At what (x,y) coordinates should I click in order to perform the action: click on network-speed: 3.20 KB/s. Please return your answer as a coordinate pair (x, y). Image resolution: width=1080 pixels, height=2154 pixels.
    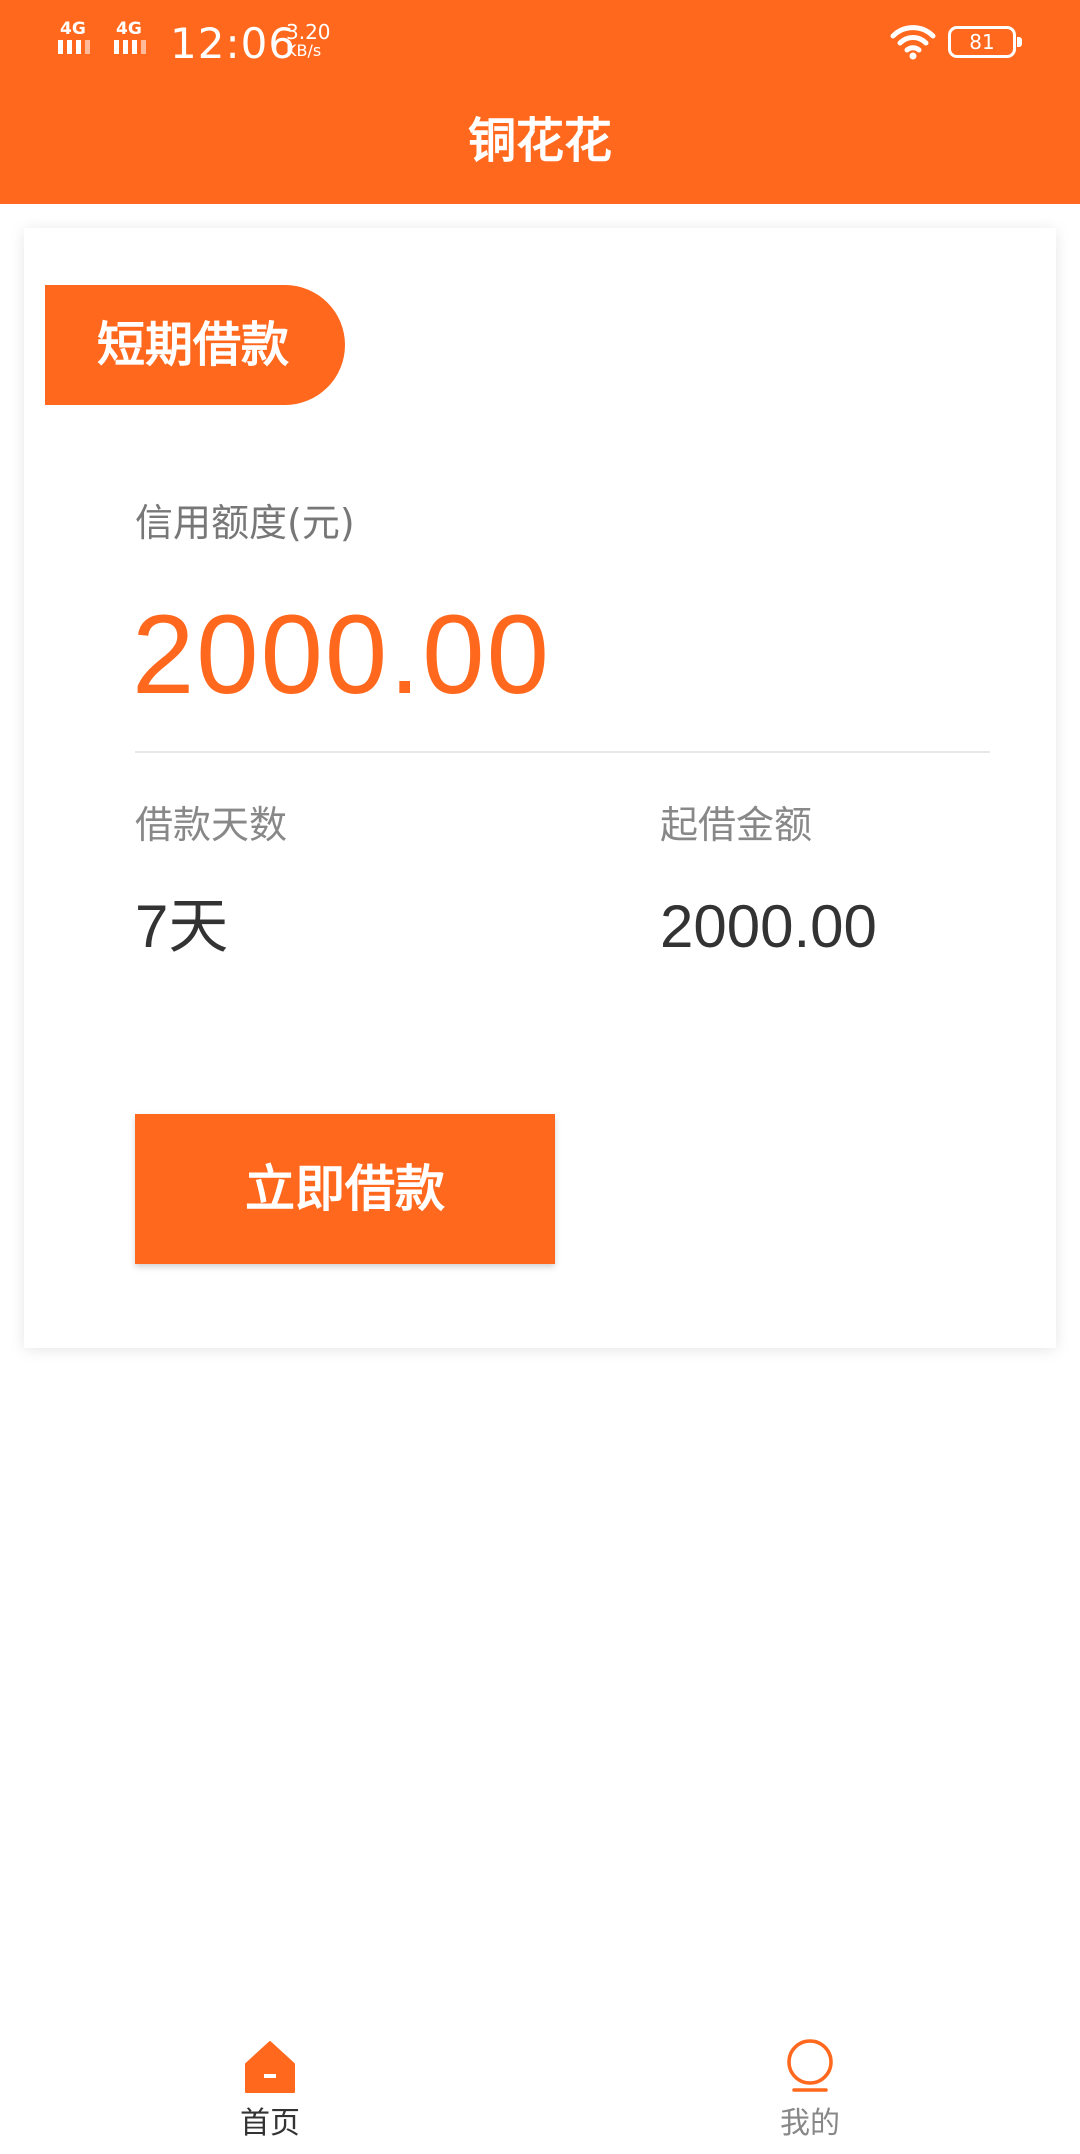
    Looking at the image, I should click on (308, 41).